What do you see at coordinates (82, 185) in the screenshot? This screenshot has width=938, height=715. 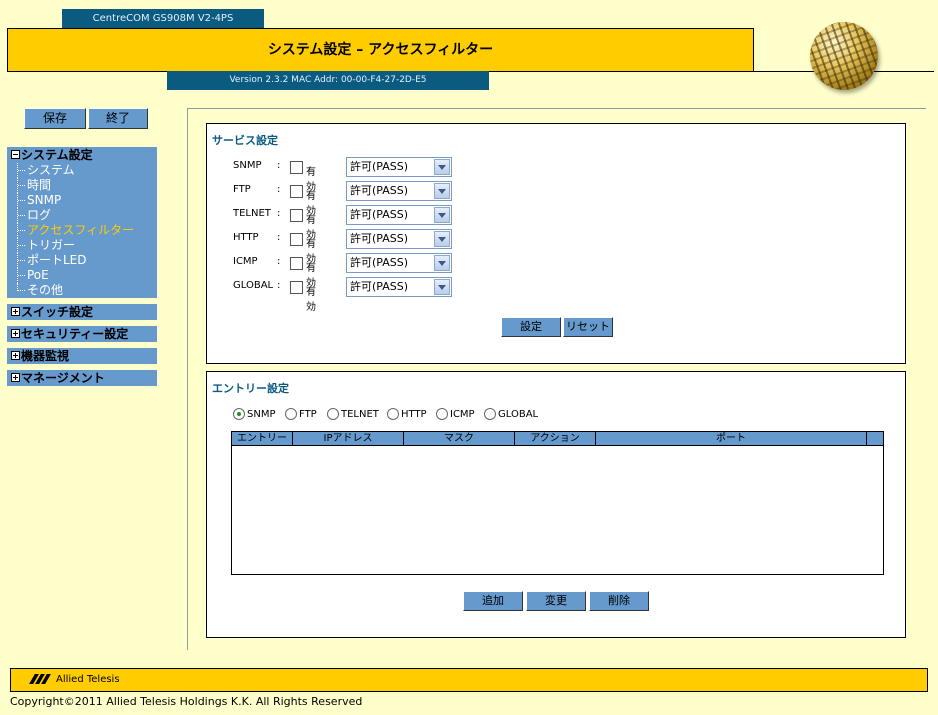 I see `nav-item-time: 時間` at bounding box center [82, 185].